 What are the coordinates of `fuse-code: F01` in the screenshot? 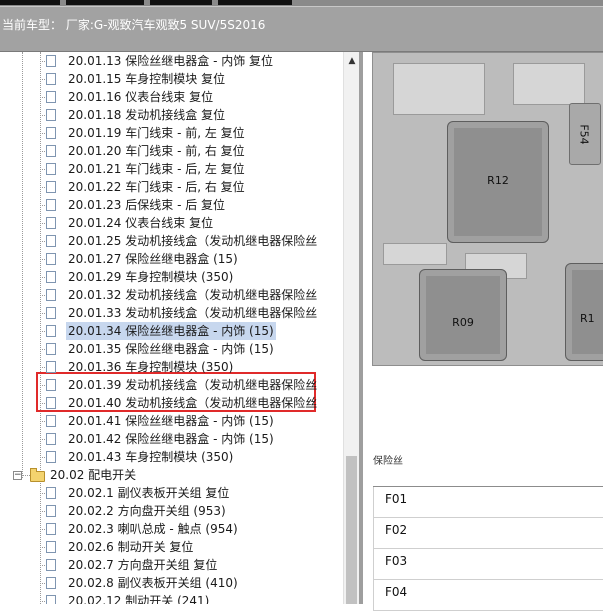 It's located at (396, 499).